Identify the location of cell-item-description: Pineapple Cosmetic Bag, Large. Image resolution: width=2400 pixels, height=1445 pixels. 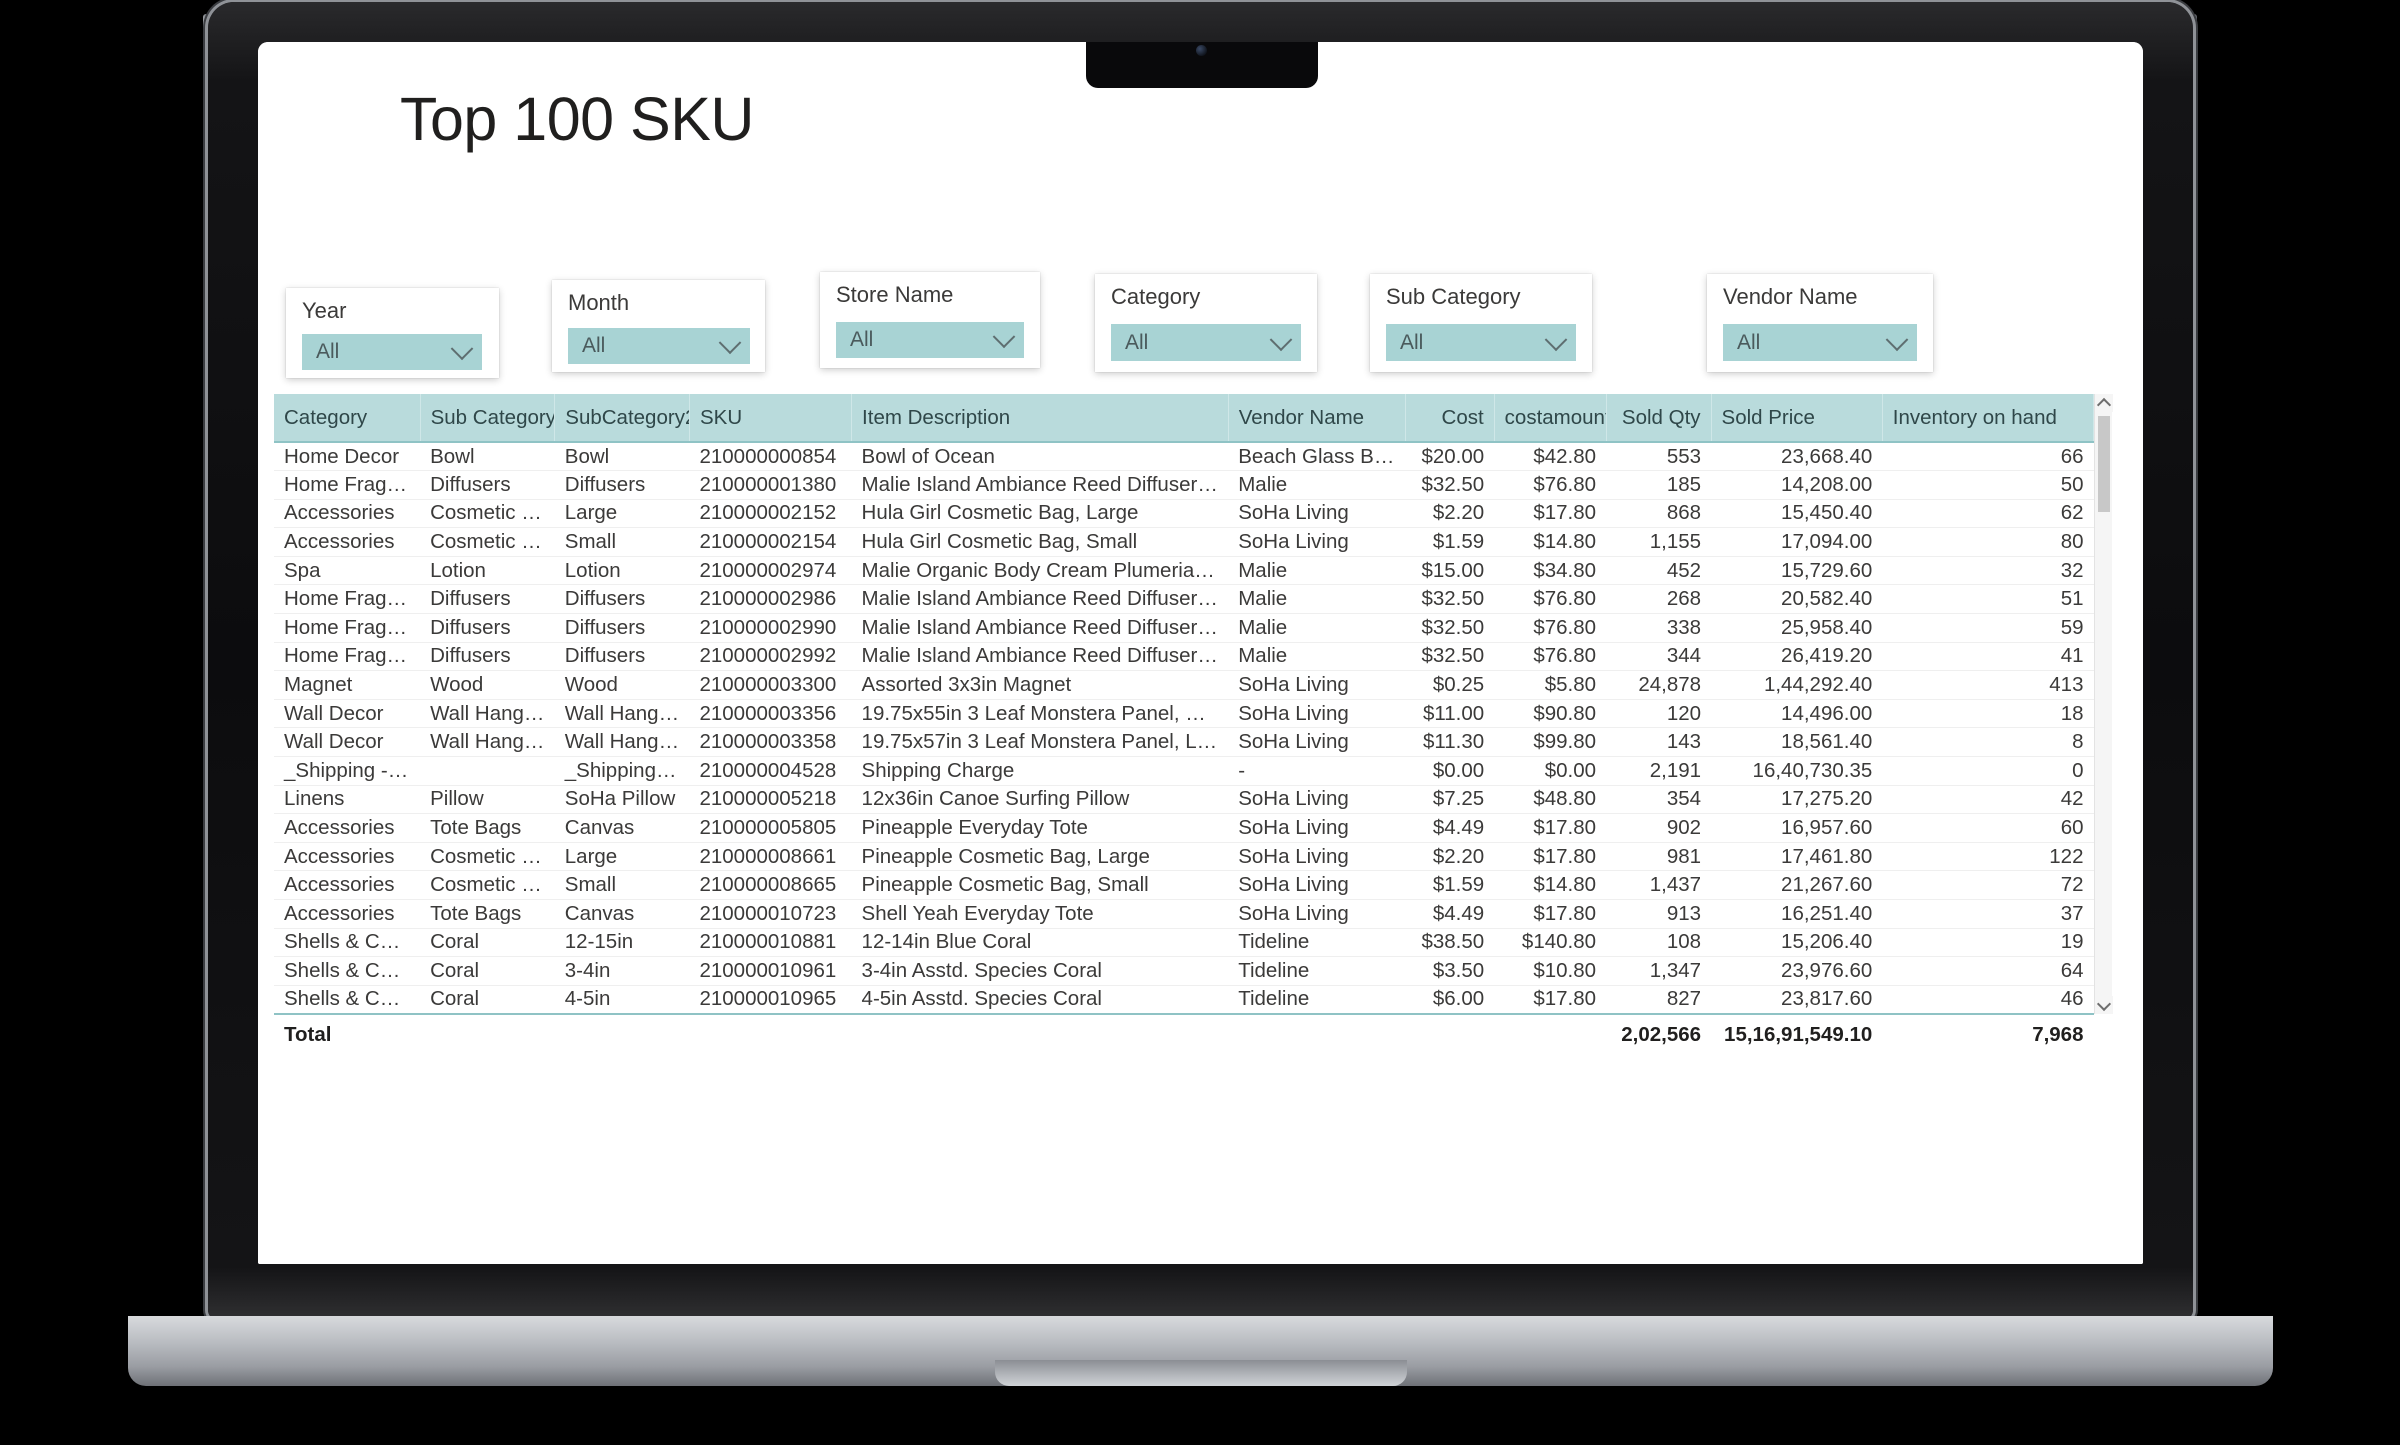
(1040, 857).